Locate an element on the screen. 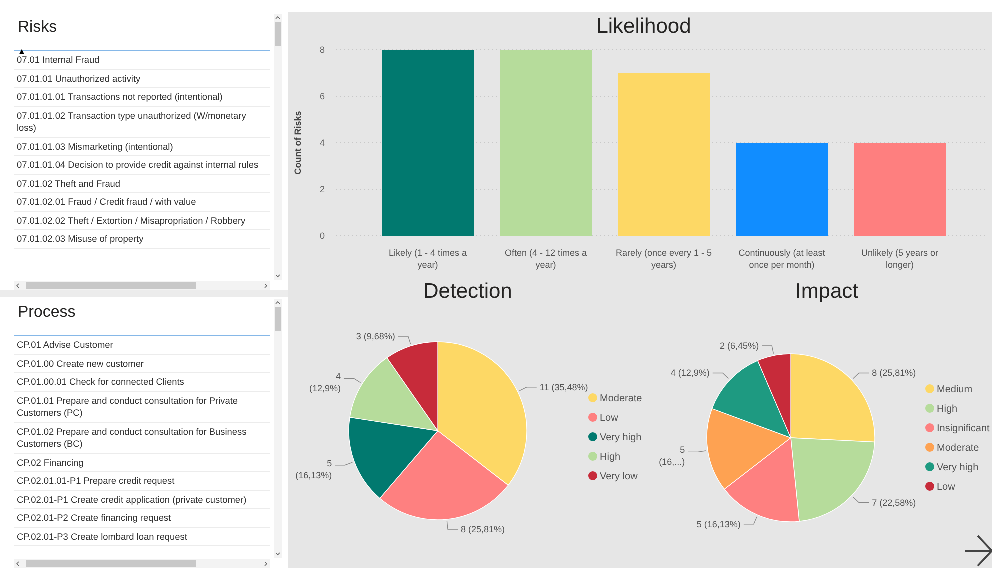 This screenshot has height=568, width=992. category-label: Likely (1 - 4 times a year) is located at coordinates (428, 259).